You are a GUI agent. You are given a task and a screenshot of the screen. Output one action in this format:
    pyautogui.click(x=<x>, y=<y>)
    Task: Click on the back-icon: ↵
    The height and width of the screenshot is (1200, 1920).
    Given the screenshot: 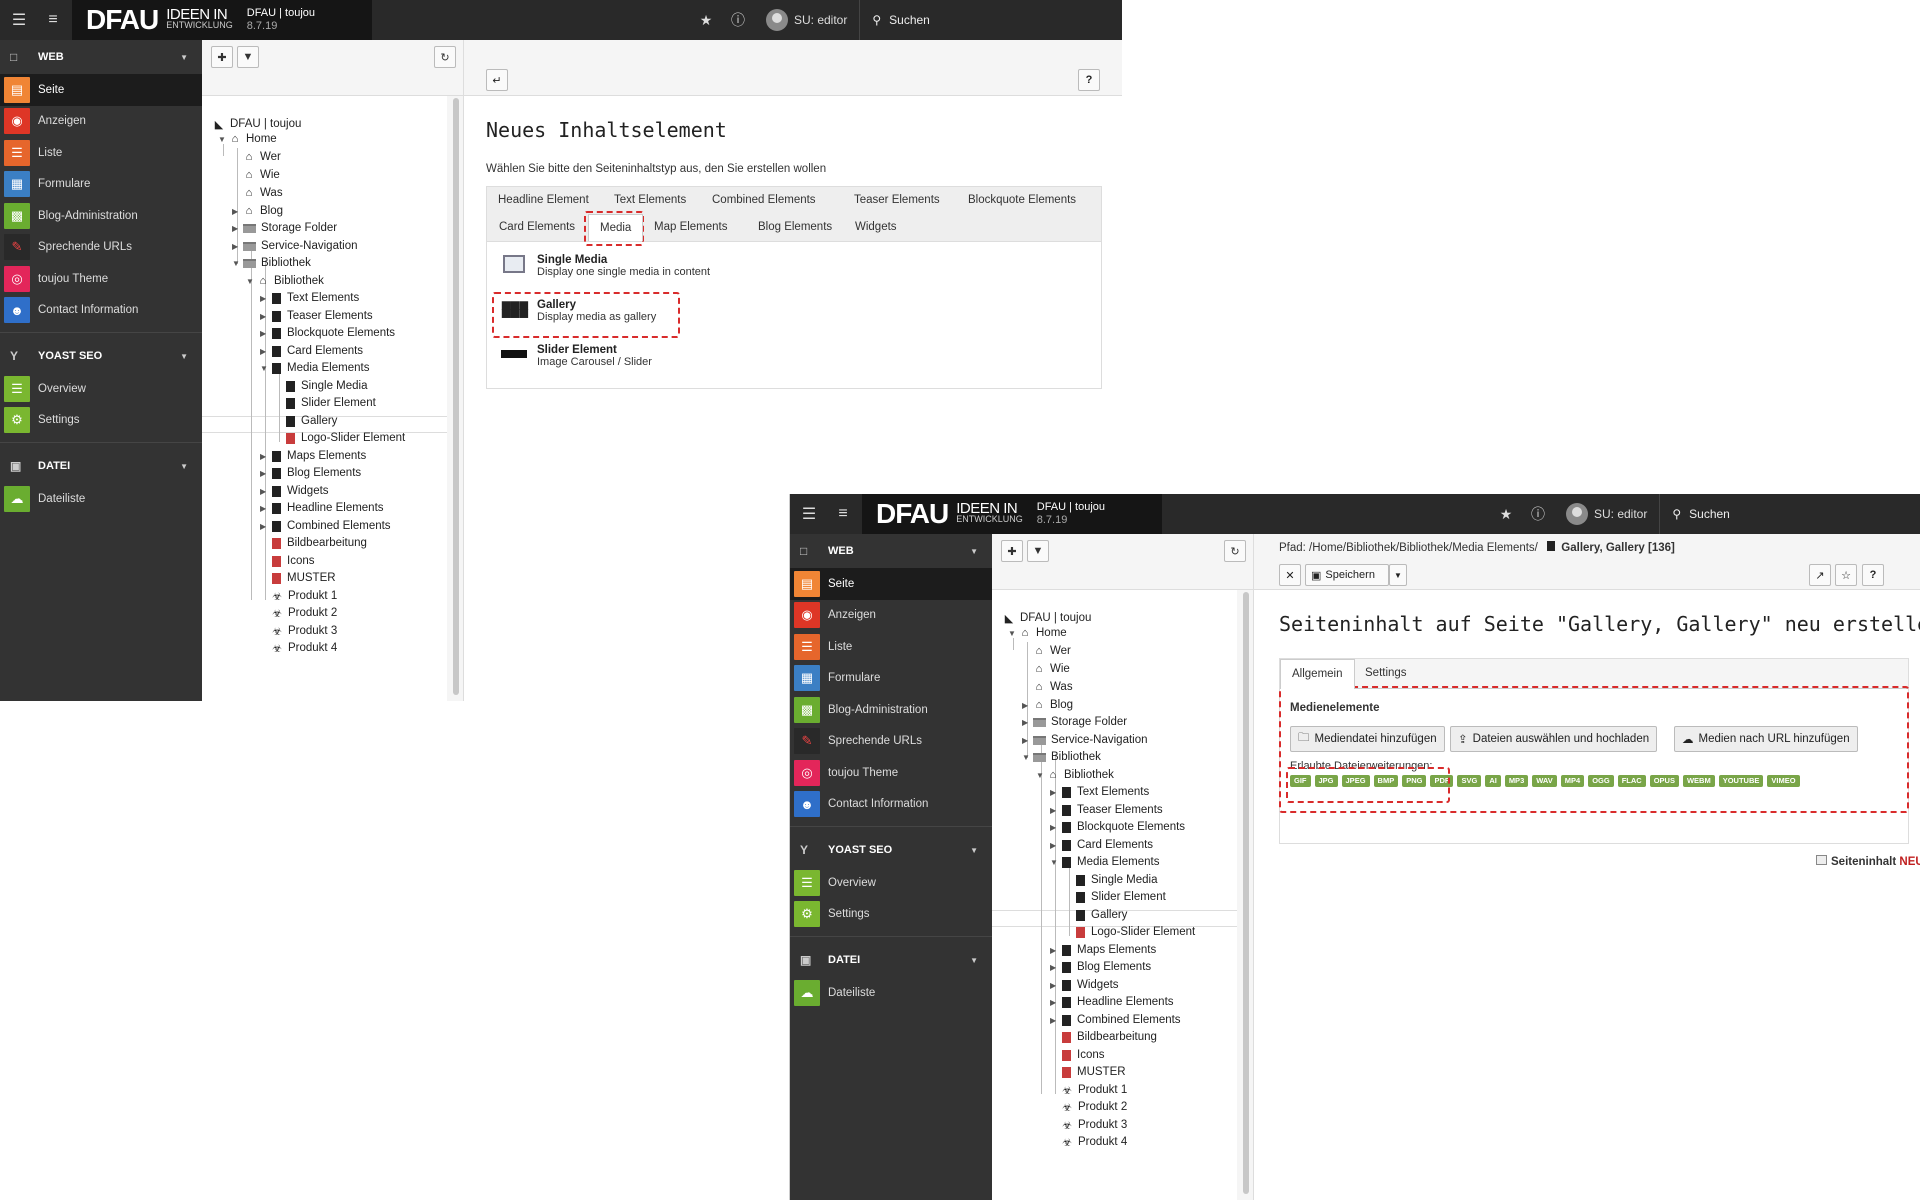 What is the action you would take?
    pyautogui.click(x=497, y=80)
    